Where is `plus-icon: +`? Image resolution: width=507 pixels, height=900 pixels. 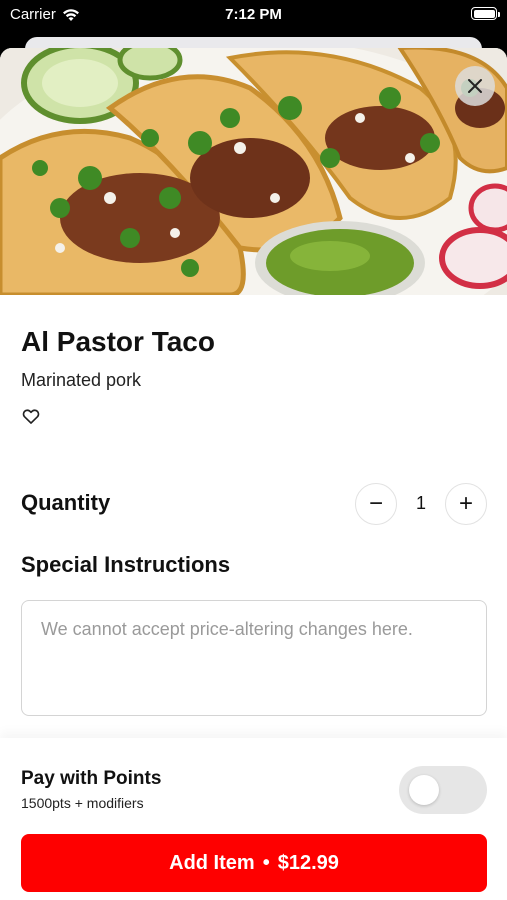 plus-icon: + is located at coordinates (465, 503).